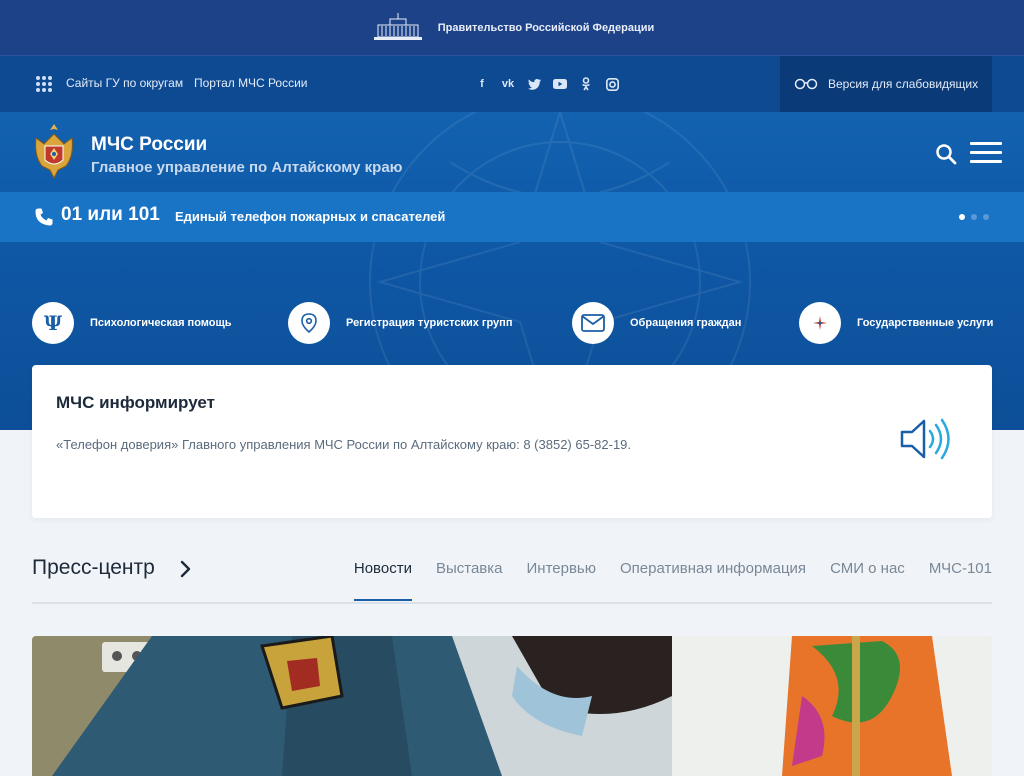  I want to click on location-pin-icon, so click(309, 323).